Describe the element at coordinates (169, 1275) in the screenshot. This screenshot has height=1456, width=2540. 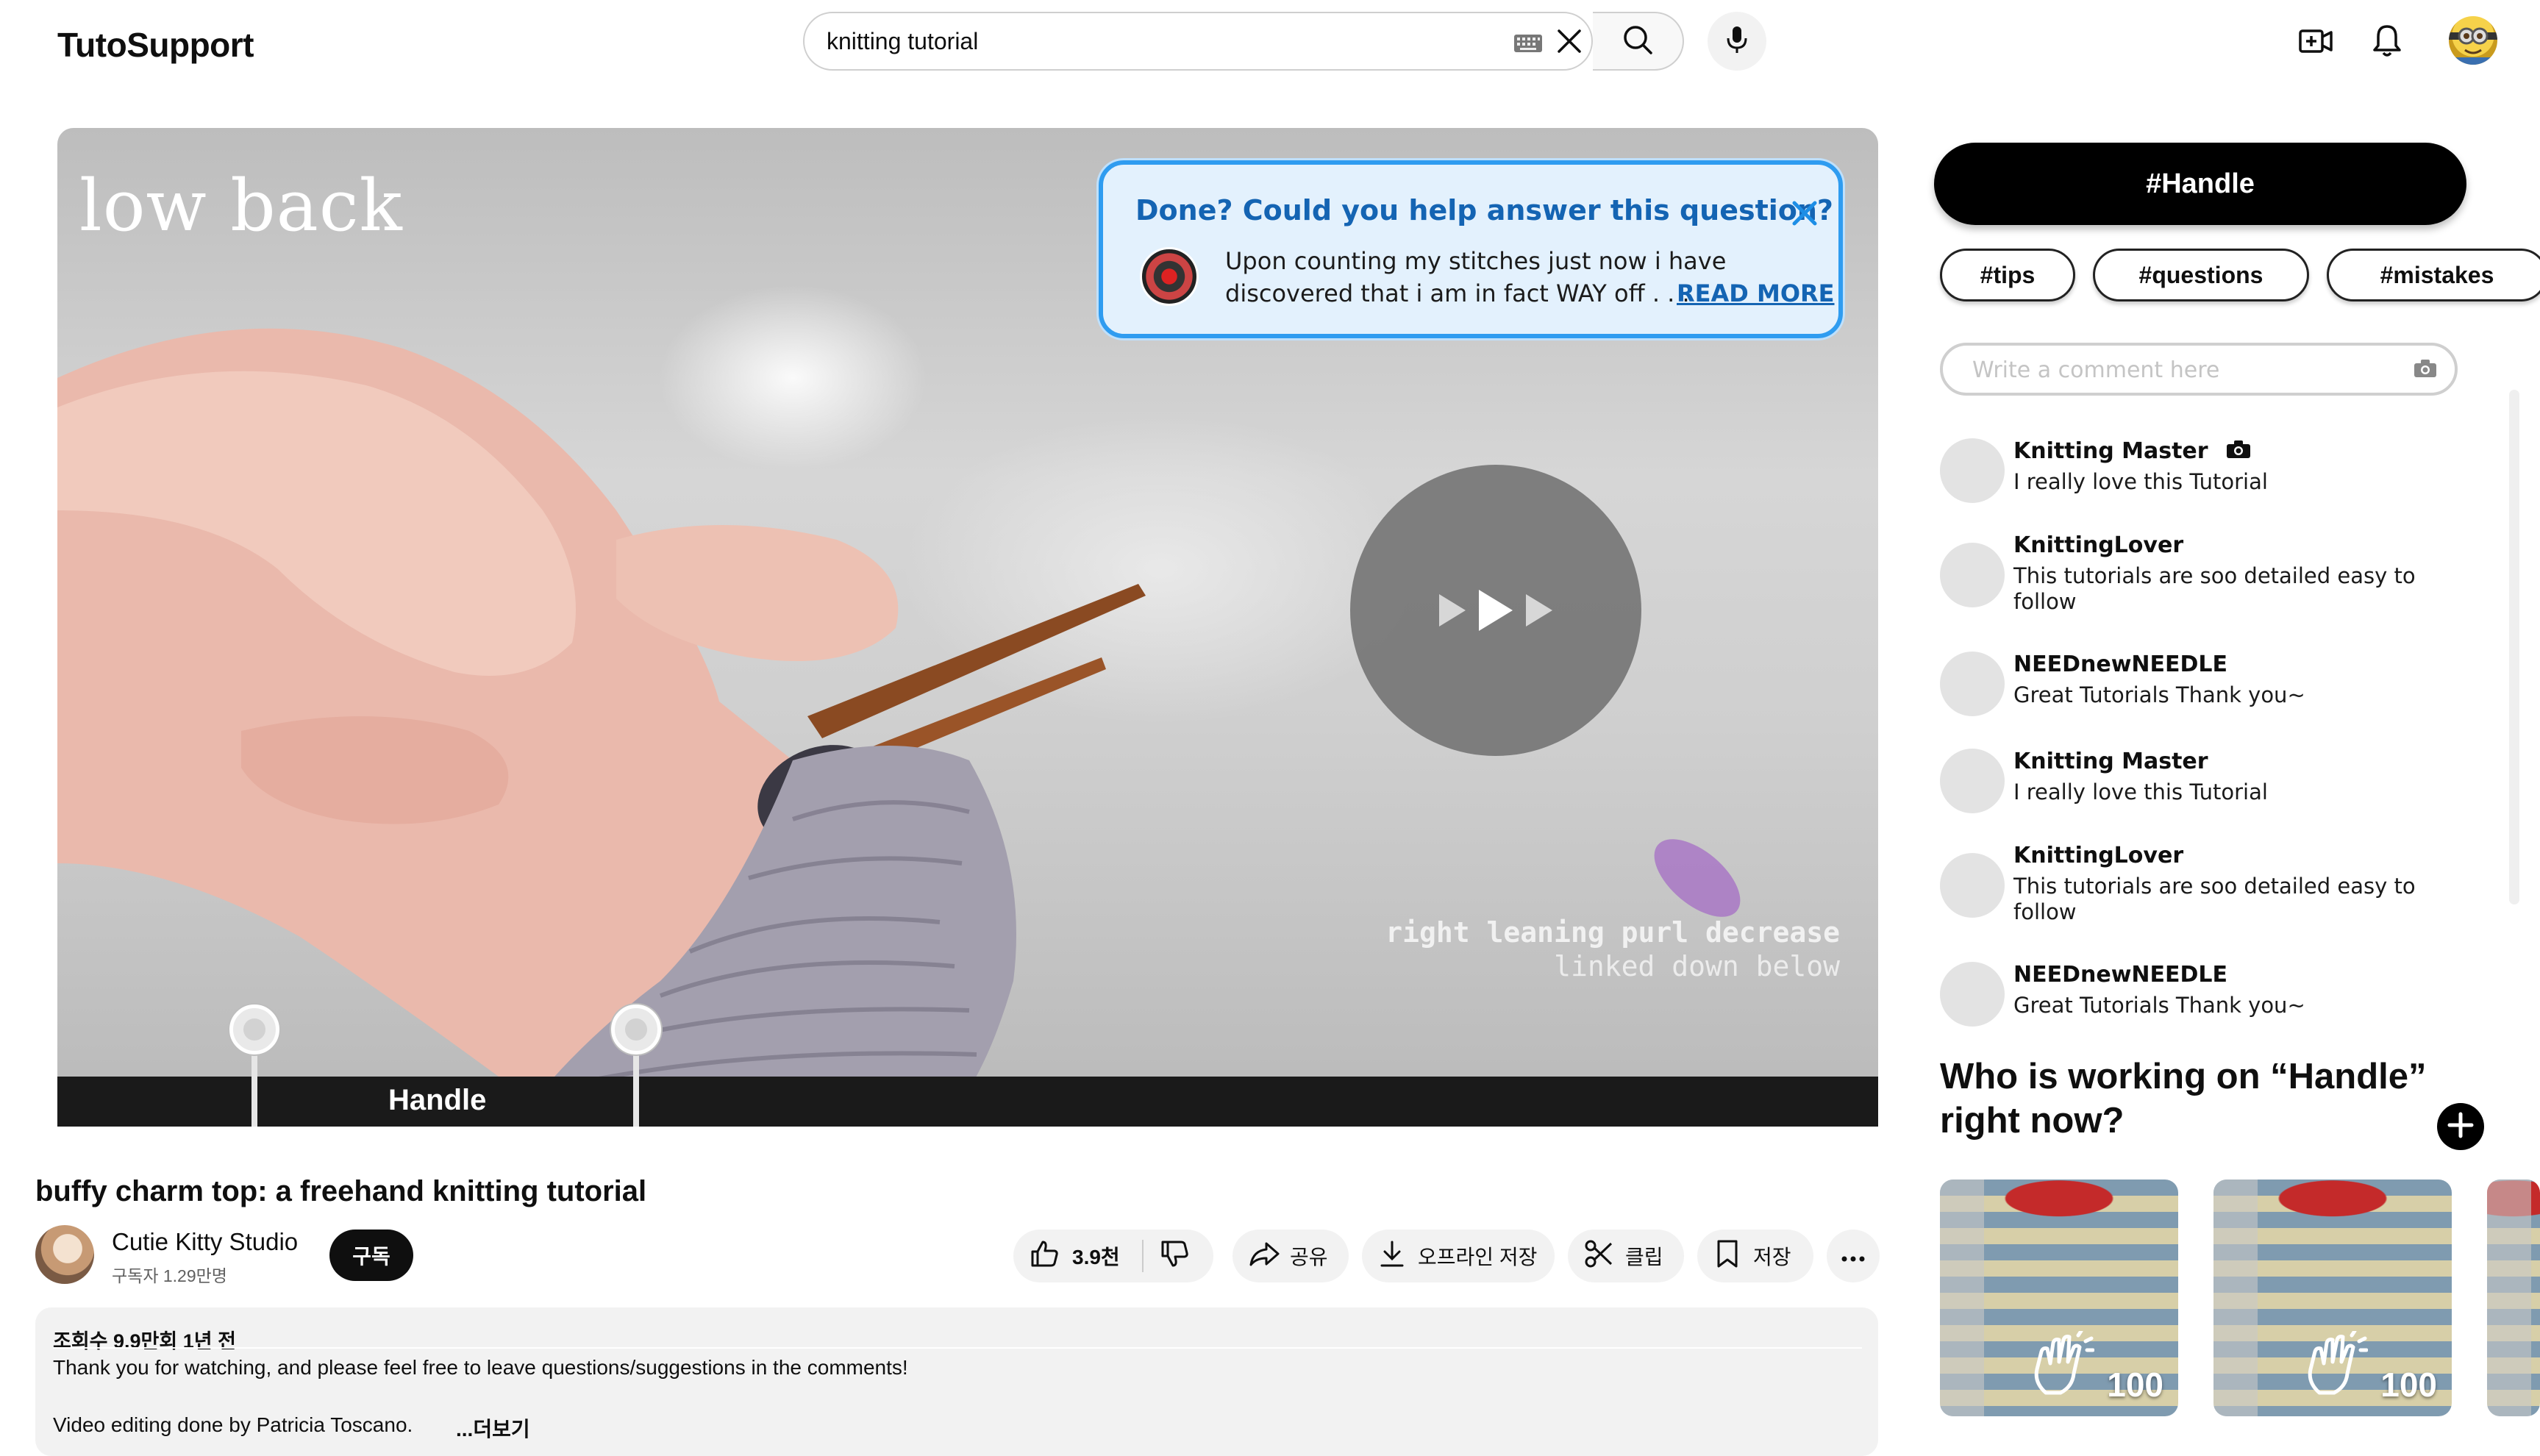
I see `subscriber-count: 구독자 1.29만명` at that location.